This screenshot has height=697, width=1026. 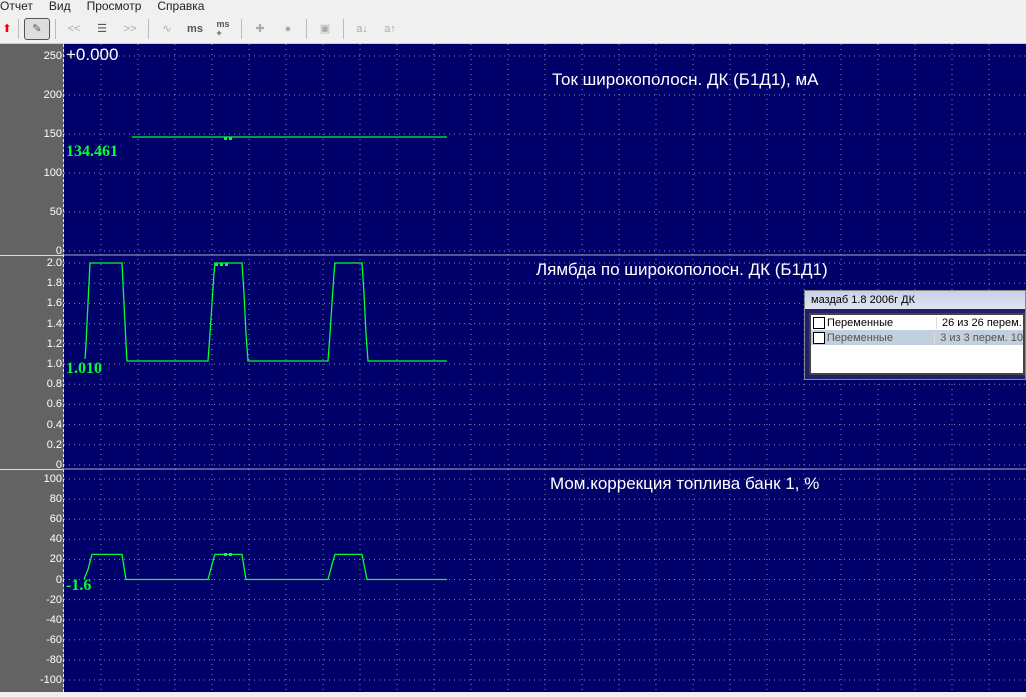 What do you see at coordinates (54, 619) in the screenshot?
I see `y-tick-label: -40` at bounding box center [54, 619].